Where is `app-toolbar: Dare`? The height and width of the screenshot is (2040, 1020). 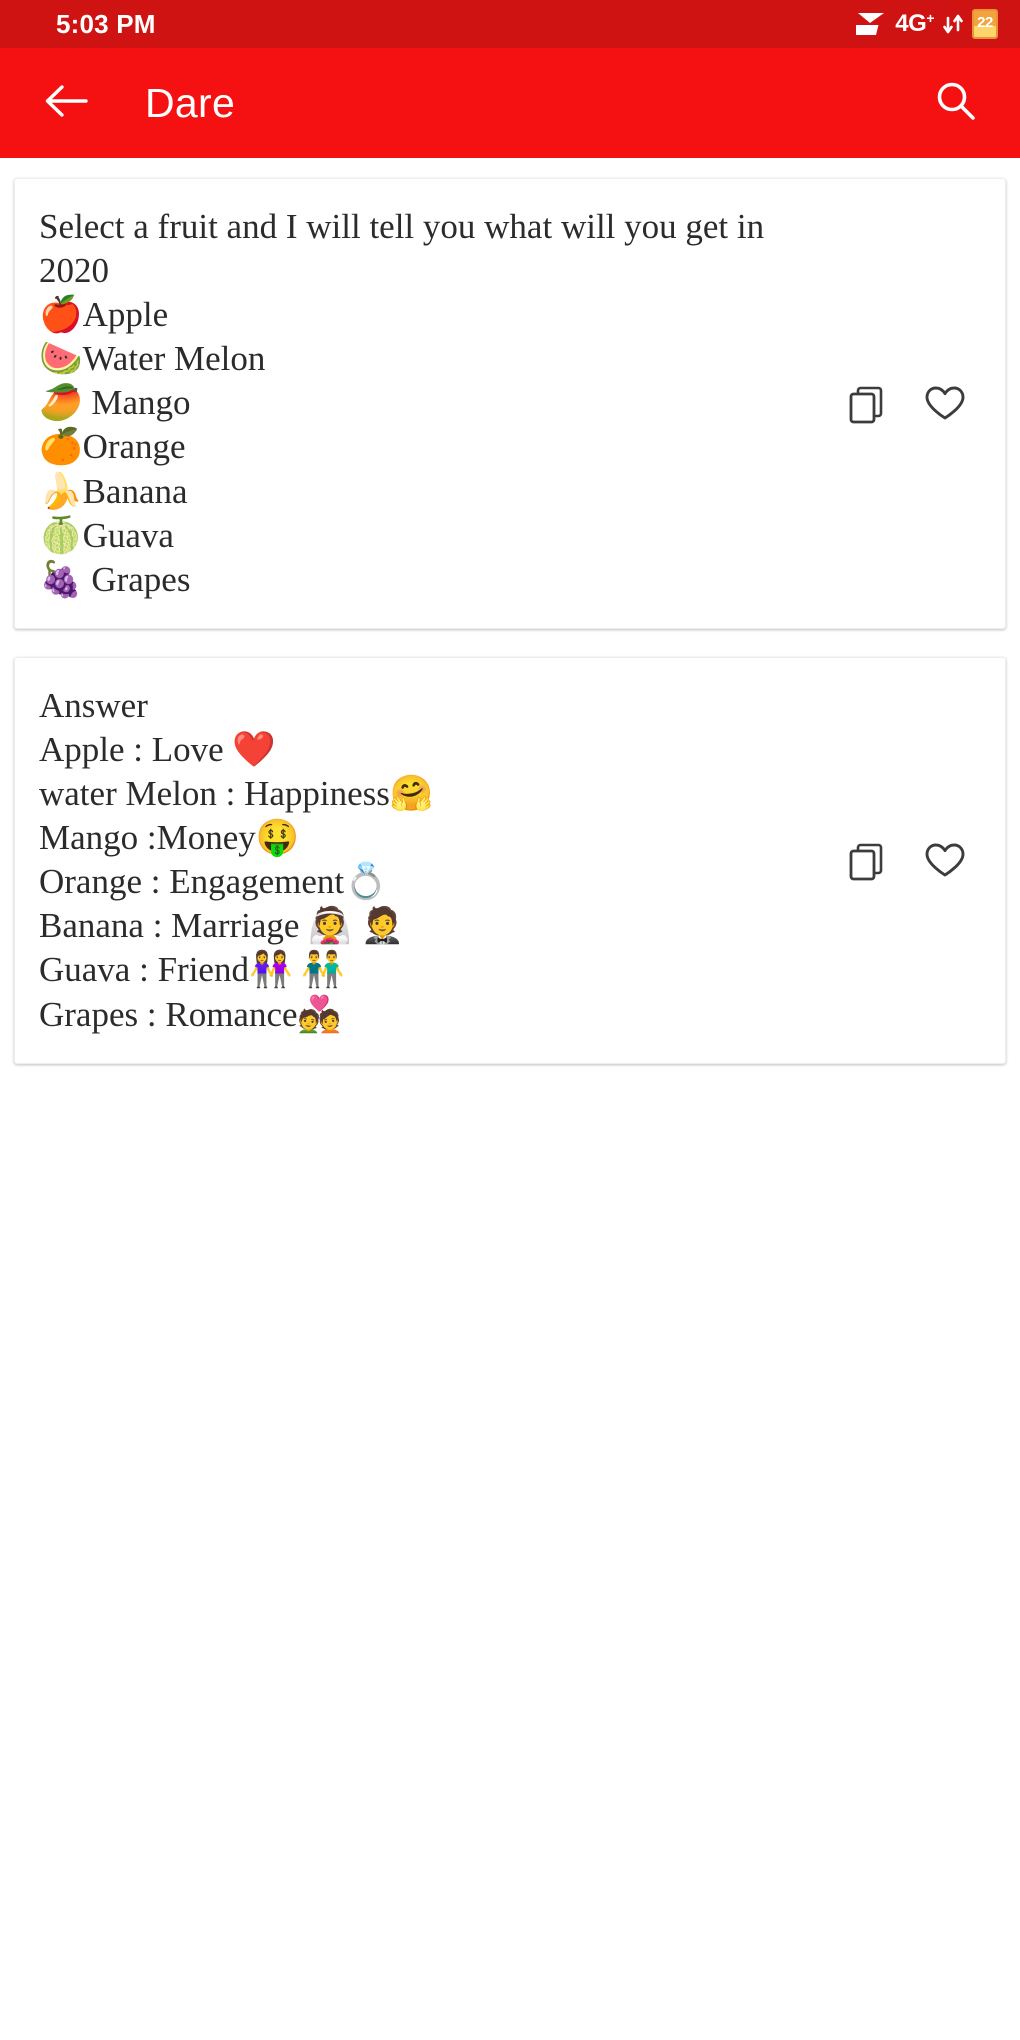
app-toolbar: Dare is located at coordinates (510, 103).